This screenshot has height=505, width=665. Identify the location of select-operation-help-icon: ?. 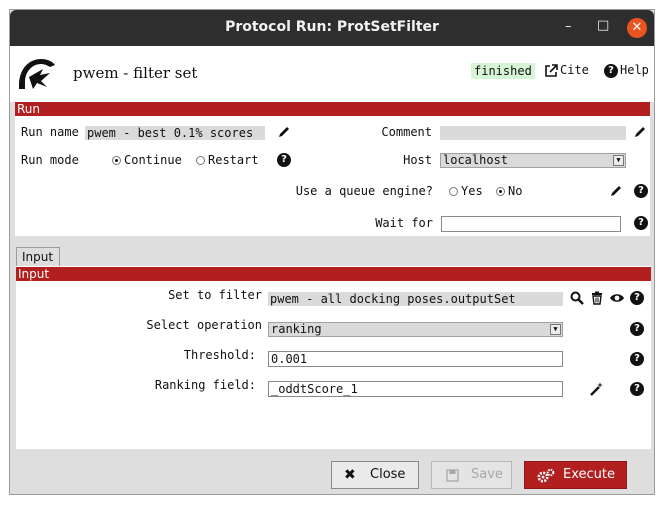
(637, 329).